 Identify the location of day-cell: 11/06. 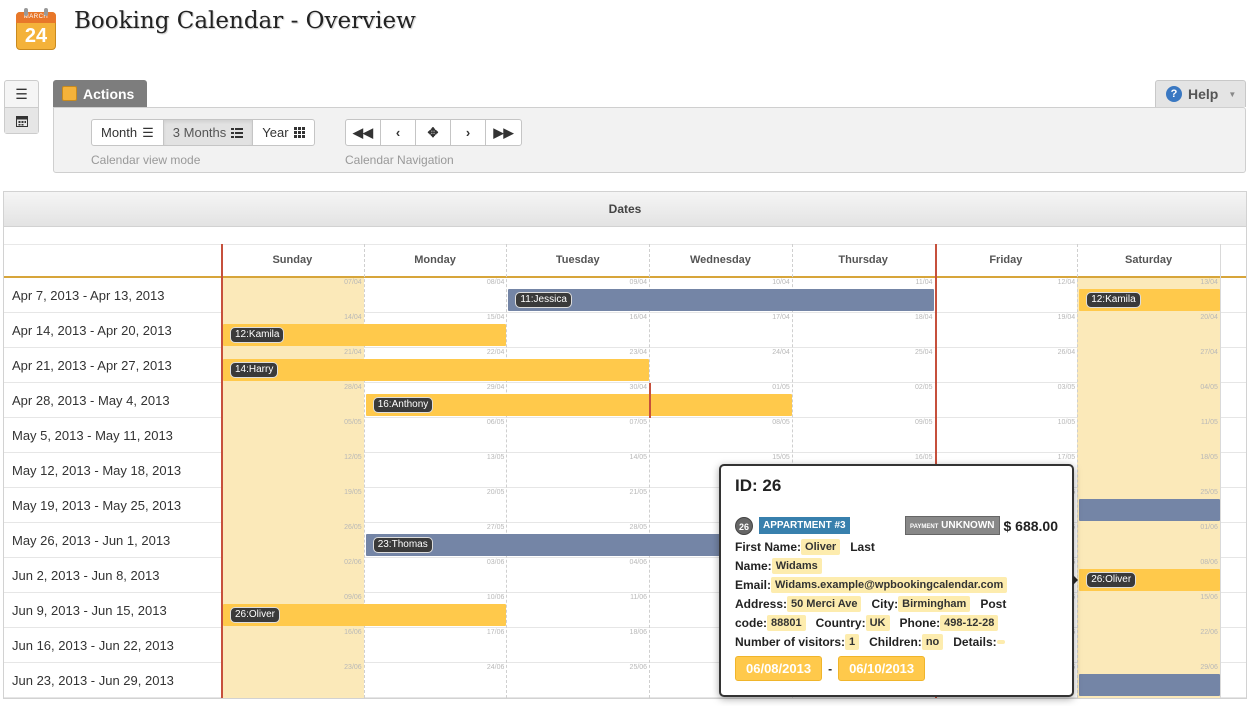
(577, 610).